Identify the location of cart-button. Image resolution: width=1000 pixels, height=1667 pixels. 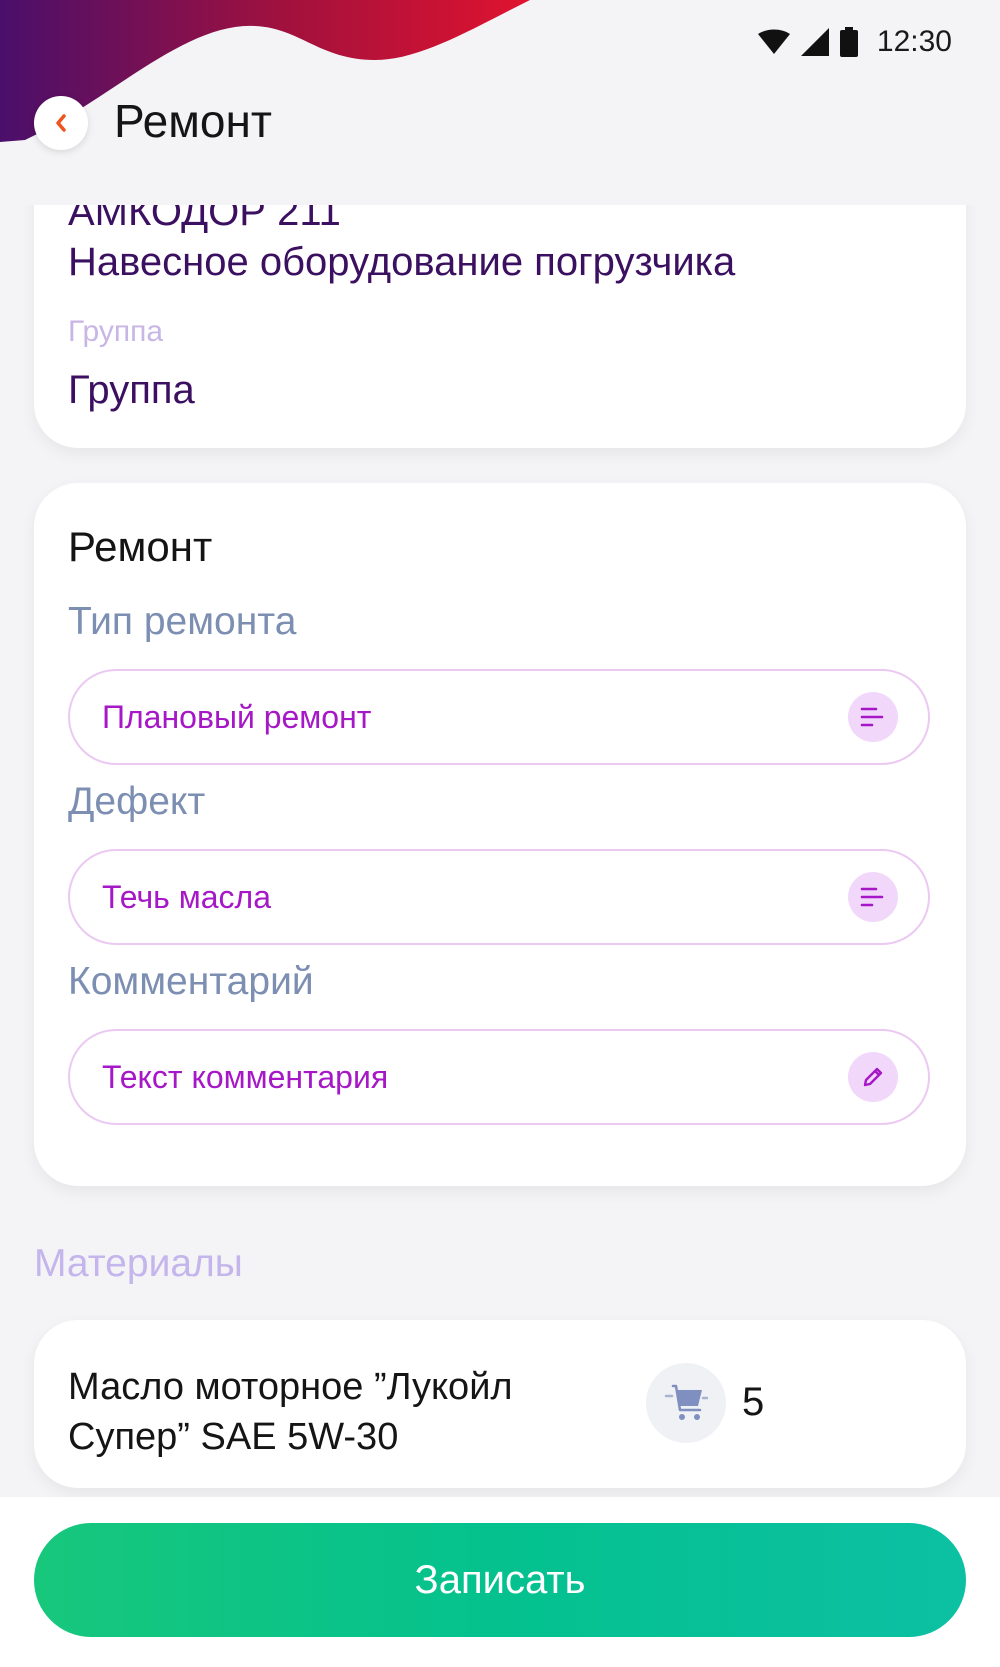
(686, 1403).